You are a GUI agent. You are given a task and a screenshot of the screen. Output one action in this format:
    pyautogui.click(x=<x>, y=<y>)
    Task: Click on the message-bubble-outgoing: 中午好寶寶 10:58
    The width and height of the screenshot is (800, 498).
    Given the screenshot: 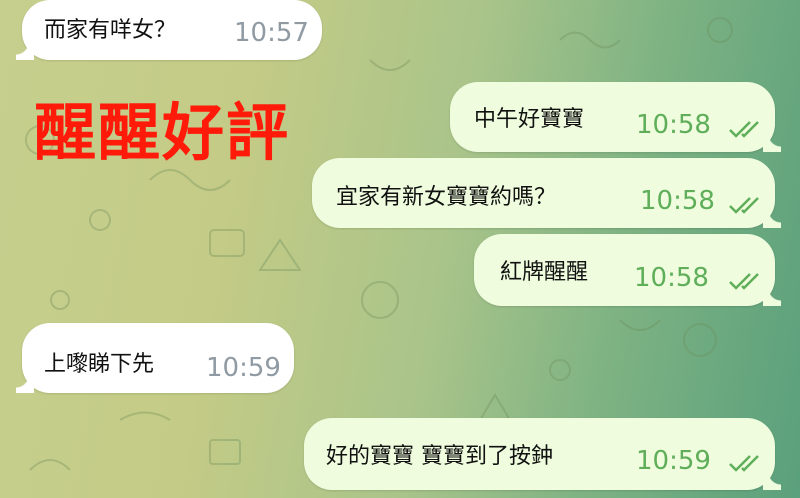 What is the action you would take?
    pyautogui.click(x=615, y=117)
    